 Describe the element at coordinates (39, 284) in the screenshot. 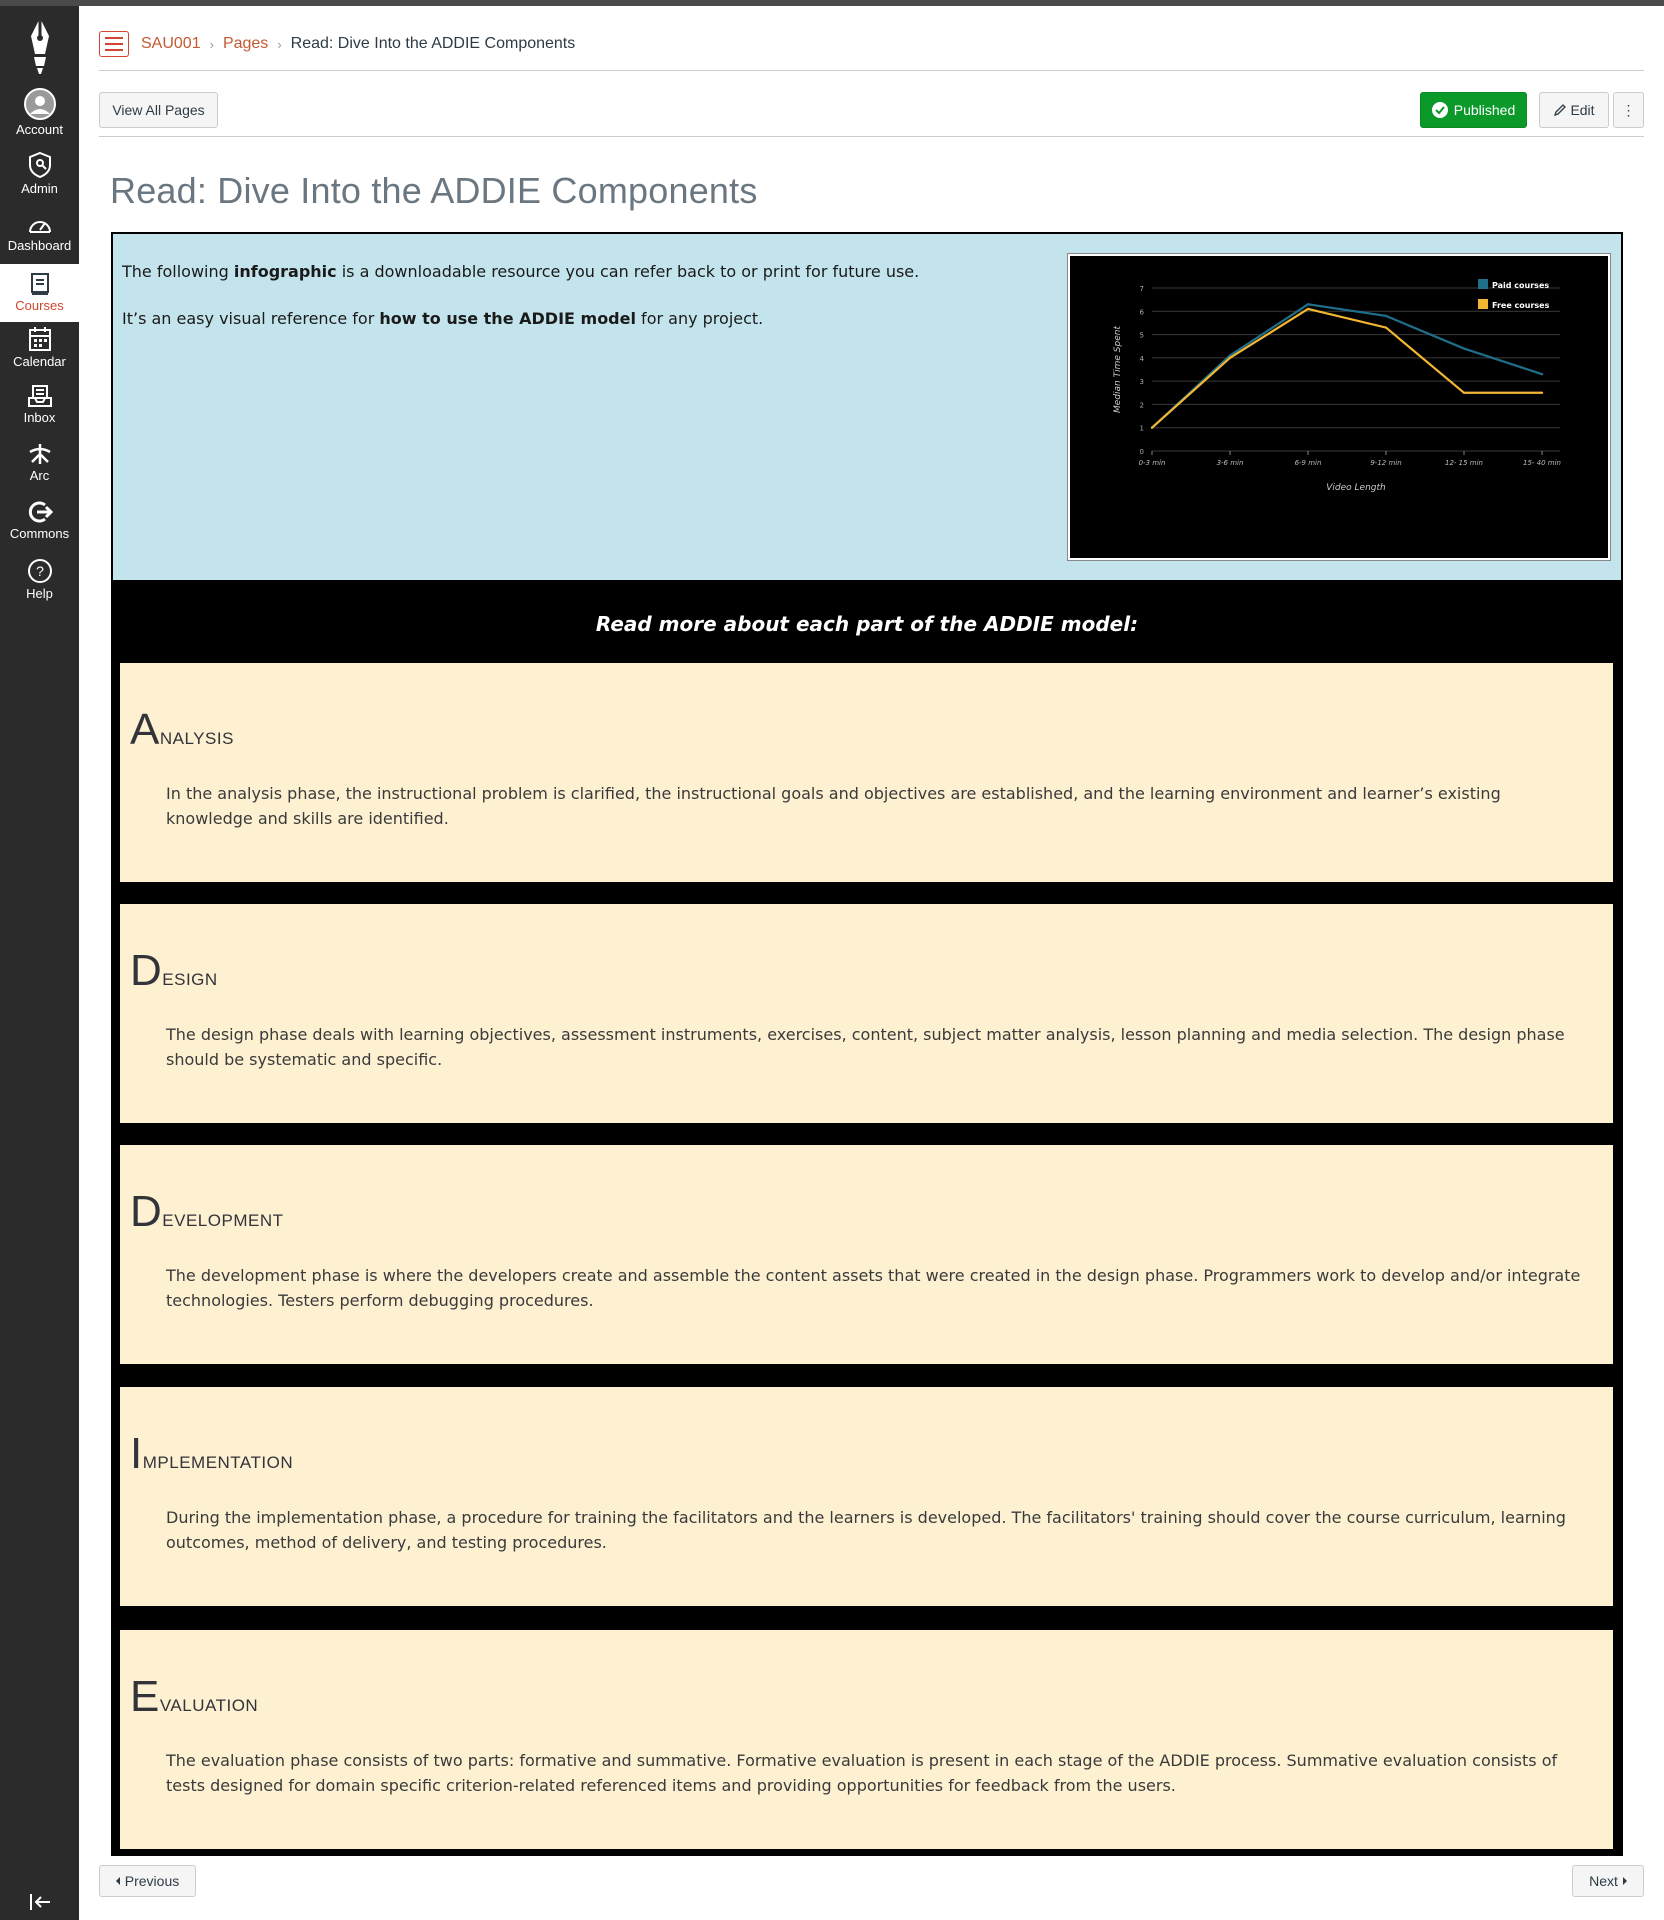

I see `courses-book-icon` at that location.